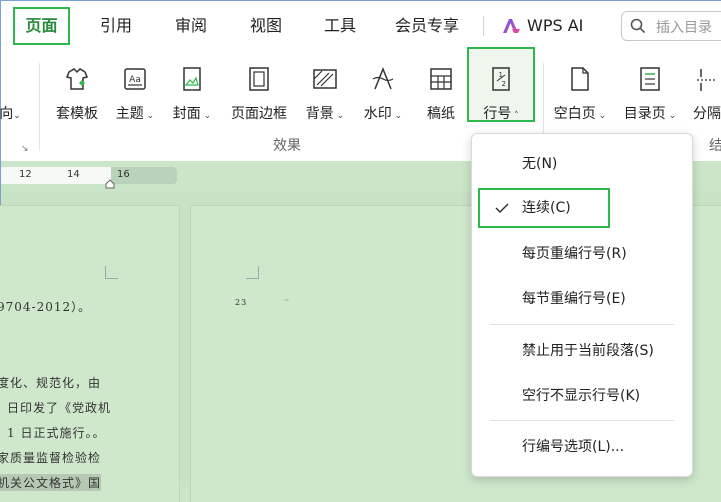 Image resolution: width=721 pixels, height=502 pixels. What do you see at coordinates (501, 79) in the screenshot?
I see `line-number-icon: 1 2` at bounding box center [501, 79].